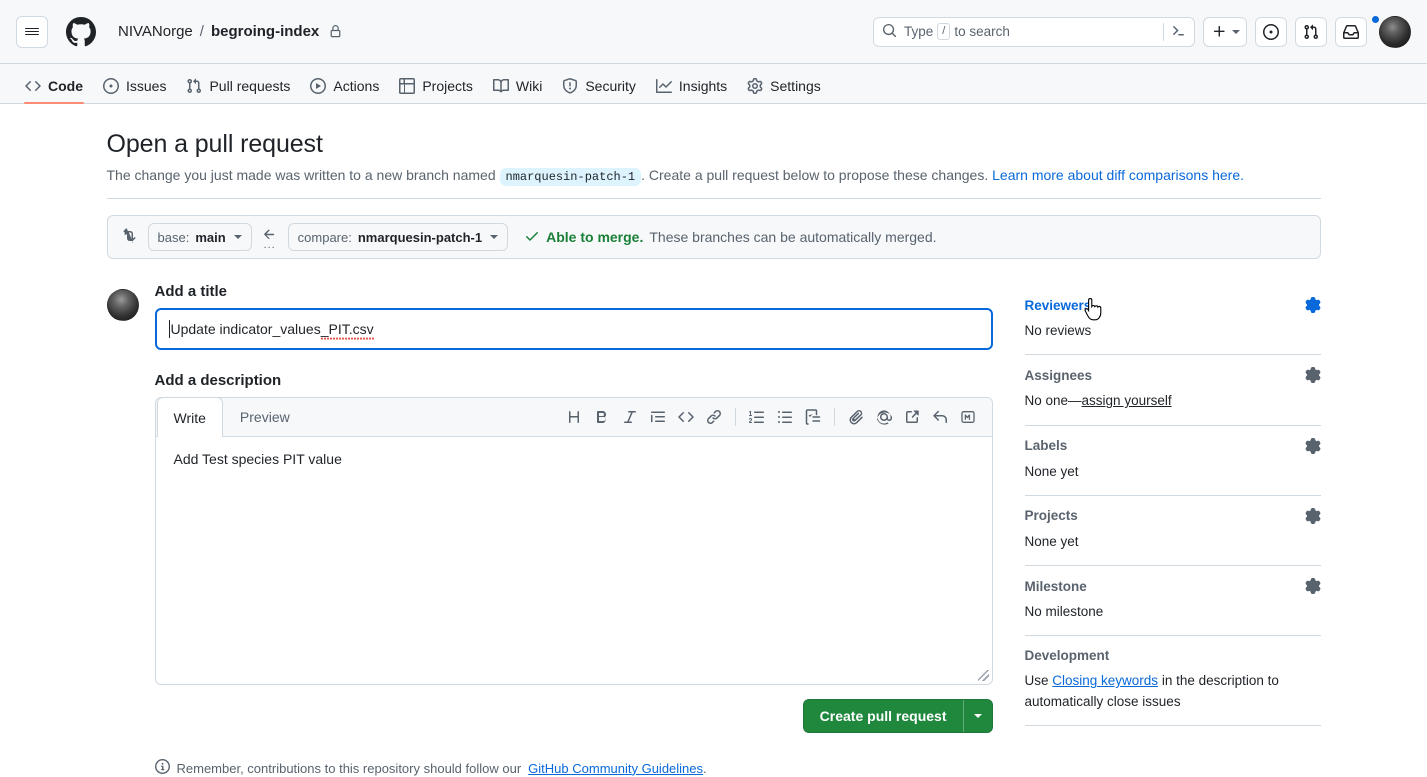  I want to click on tasklist-icon, so click(812, 417).